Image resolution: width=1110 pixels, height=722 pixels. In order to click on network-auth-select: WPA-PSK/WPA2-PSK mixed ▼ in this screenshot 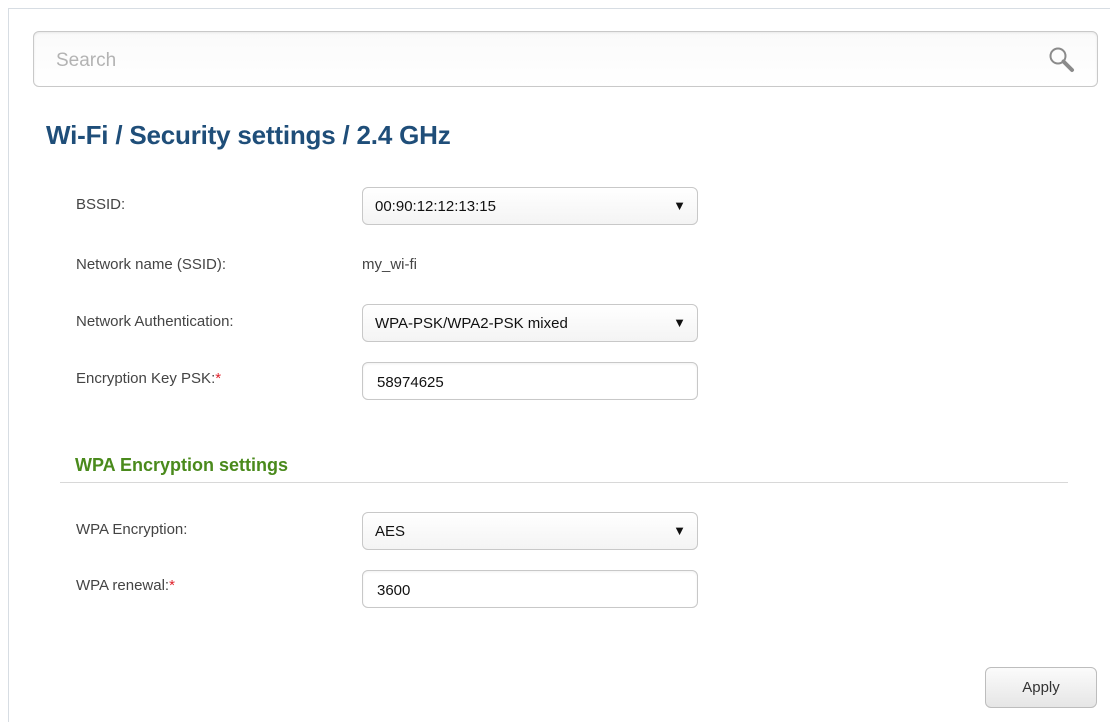, I will do `click(530, 323)`.